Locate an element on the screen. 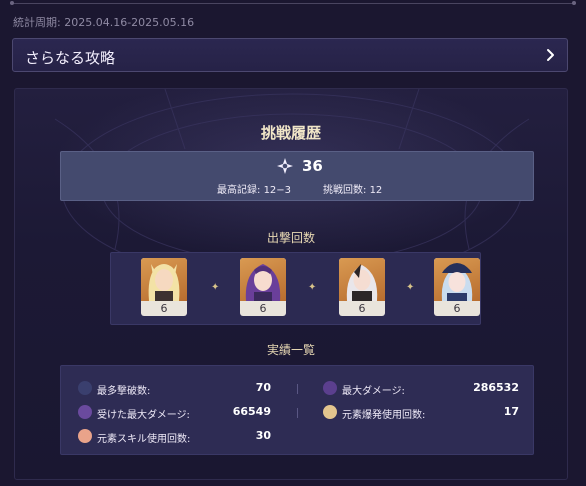  stat-max-damage: 最大ダメージ: 286532 is located at coordinates (421, 388).